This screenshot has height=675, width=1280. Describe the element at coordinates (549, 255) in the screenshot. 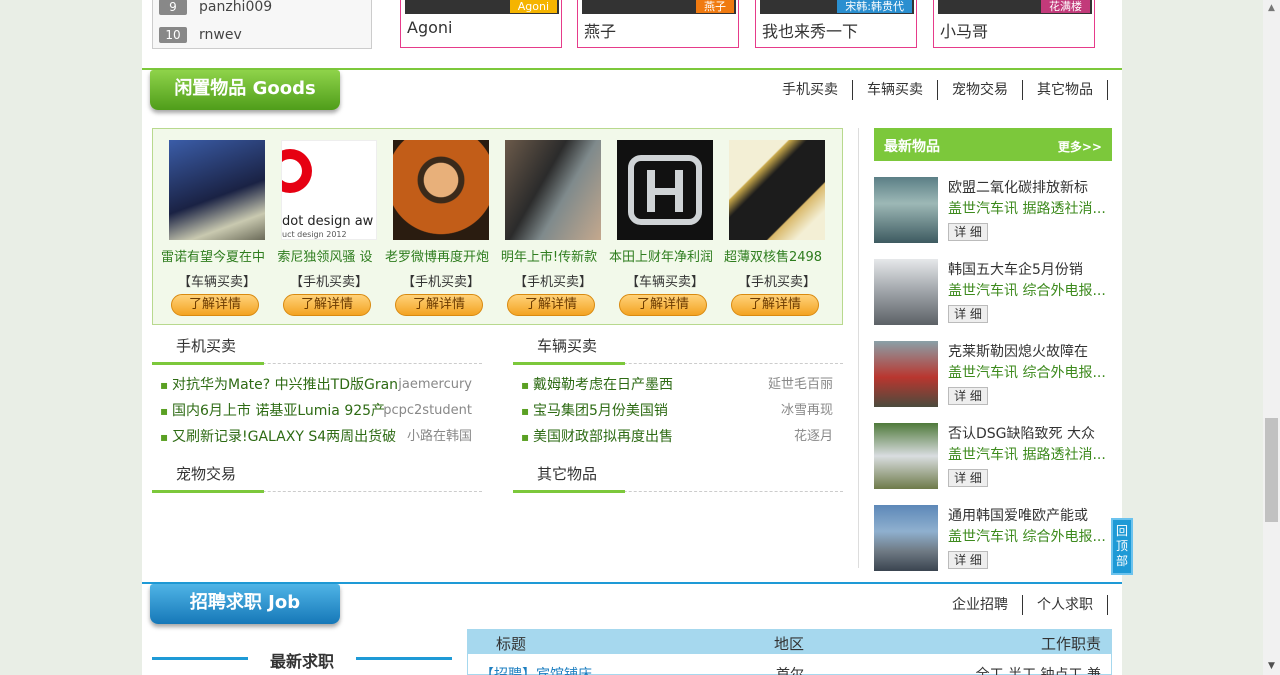

I see `goods-title: 明年上市!传新款` at that location.